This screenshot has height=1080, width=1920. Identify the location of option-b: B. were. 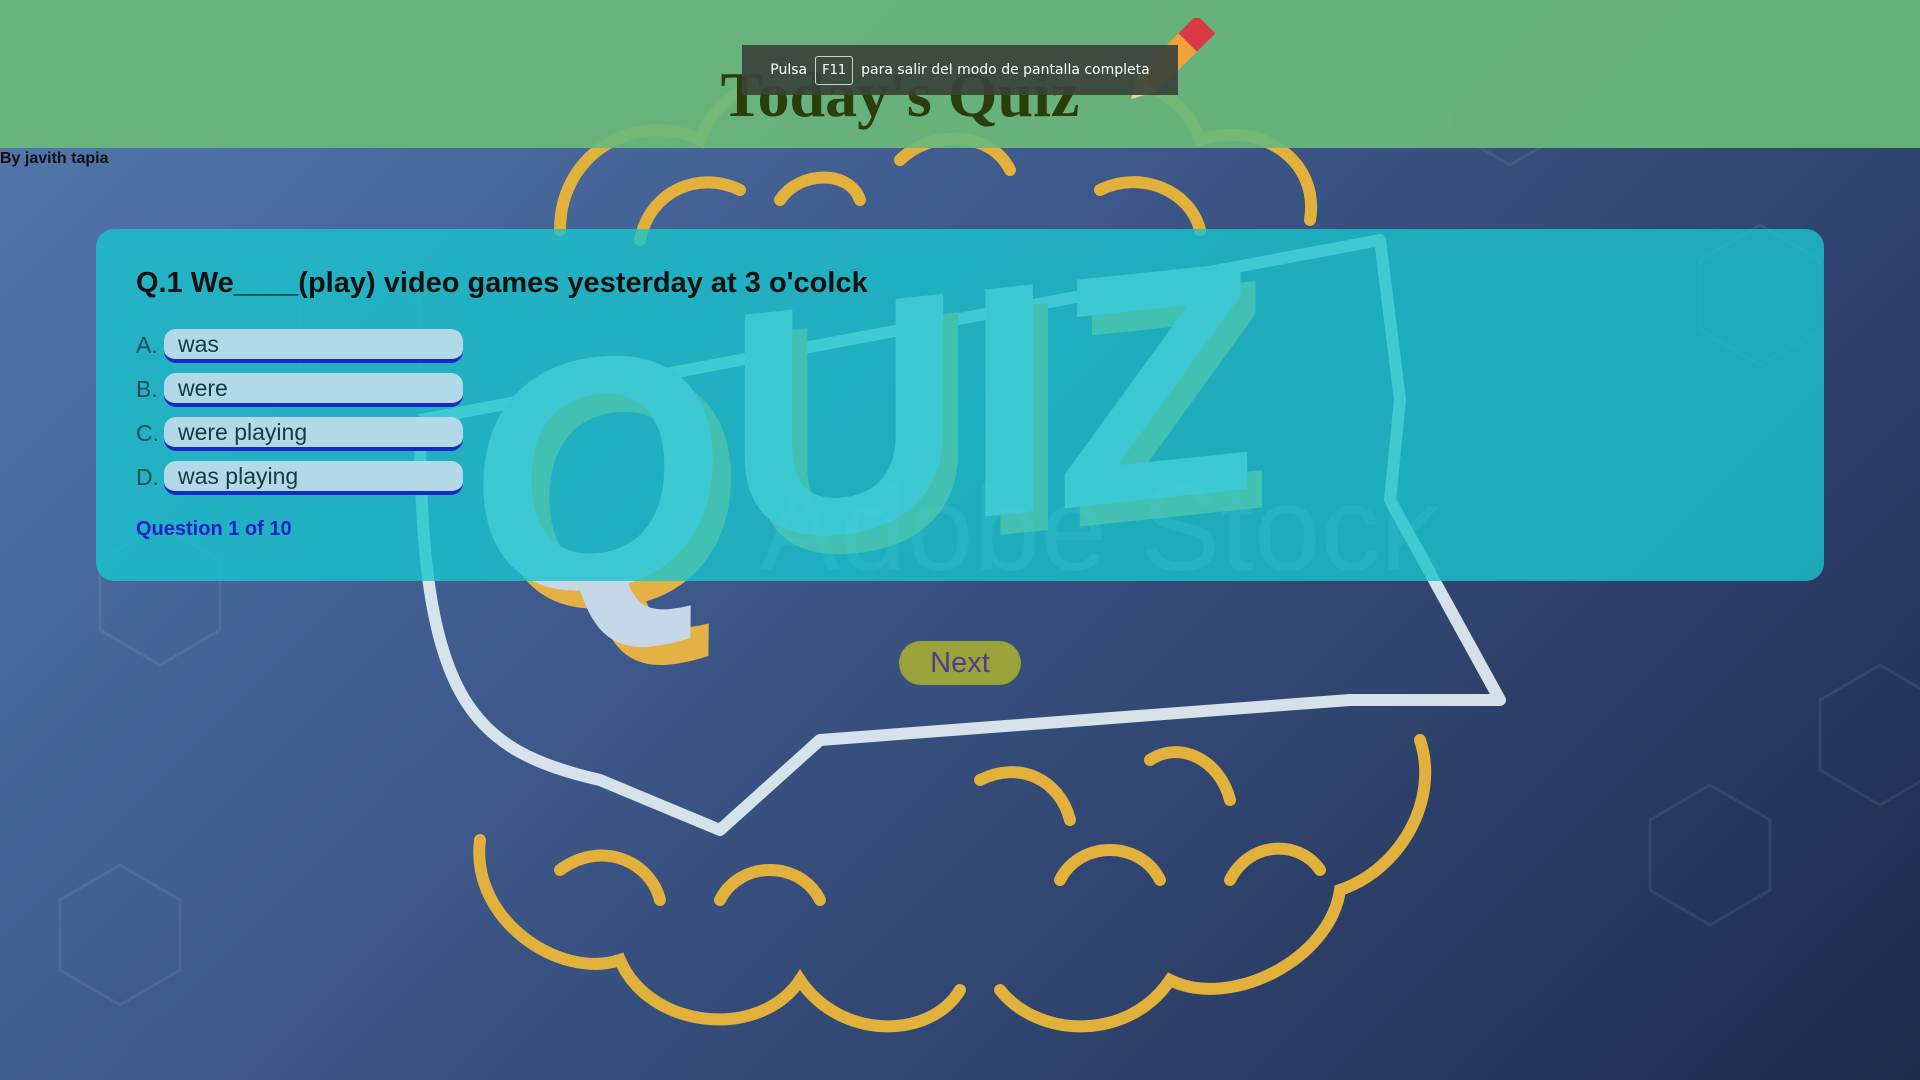
(299, 389).